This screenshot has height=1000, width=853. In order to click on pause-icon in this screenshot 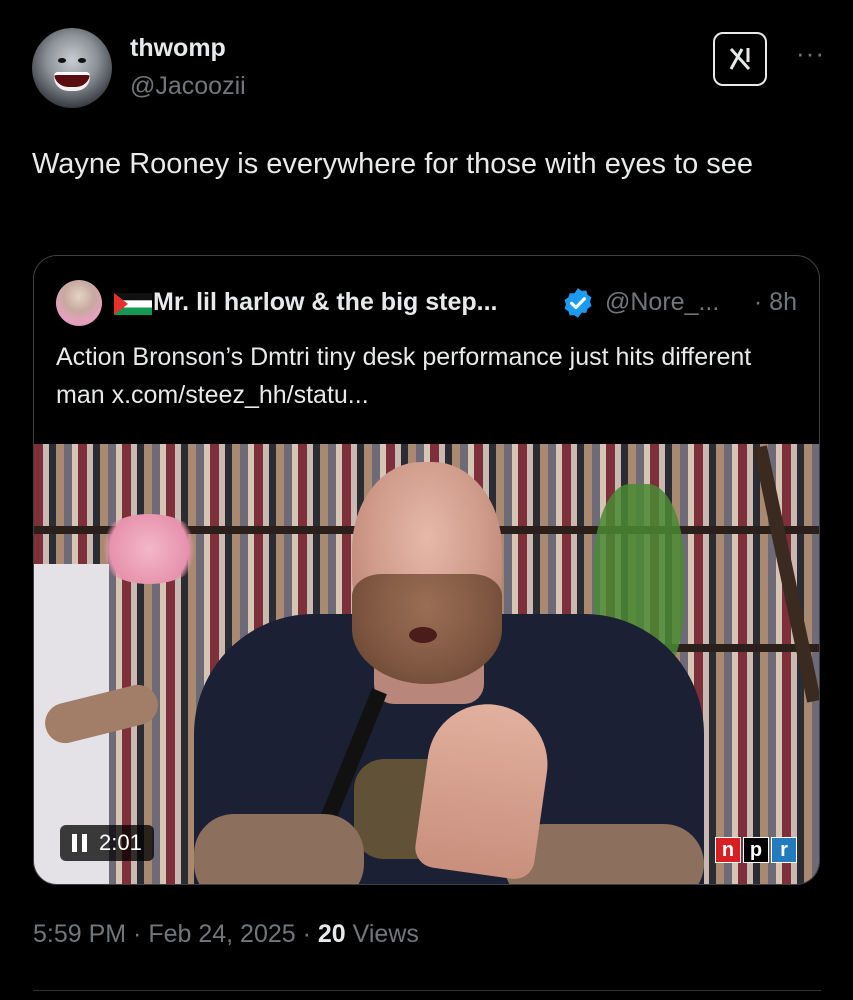, I will do `click(79, 843)`.